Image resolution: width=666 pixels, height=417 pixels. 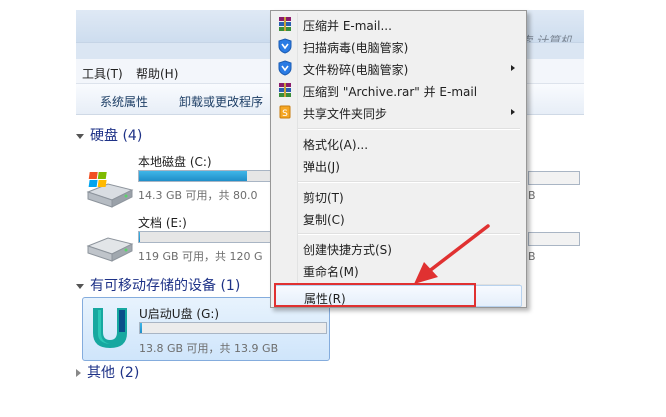 I want to click on usb-drive-logo-icon, so click(x=110, y=328).